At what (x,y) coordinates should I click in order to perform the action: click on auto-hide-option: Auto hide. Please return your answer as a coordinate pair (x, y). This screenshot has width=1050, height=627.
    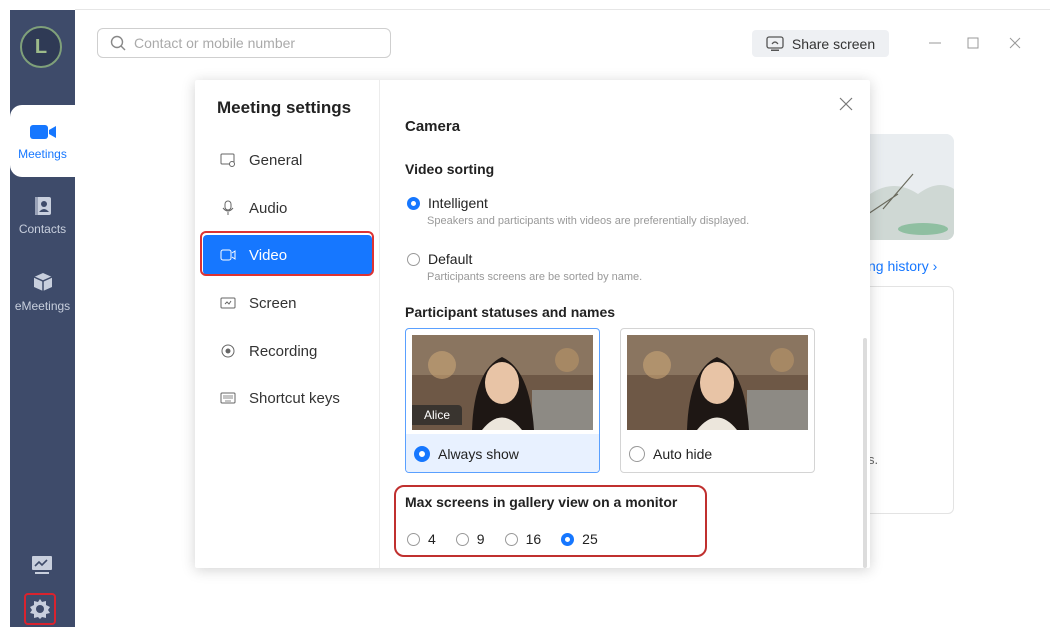
    Looking at the image, I should click on (717, 453).